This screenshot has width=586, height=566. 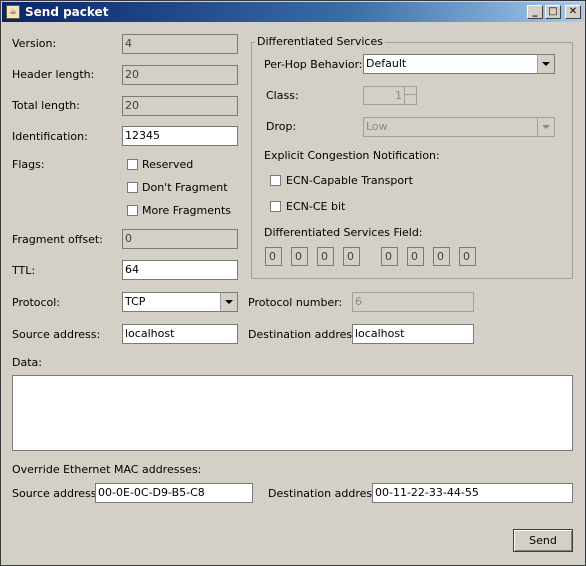 I want to click on drop-select: Low, so click(x=459, y=127).